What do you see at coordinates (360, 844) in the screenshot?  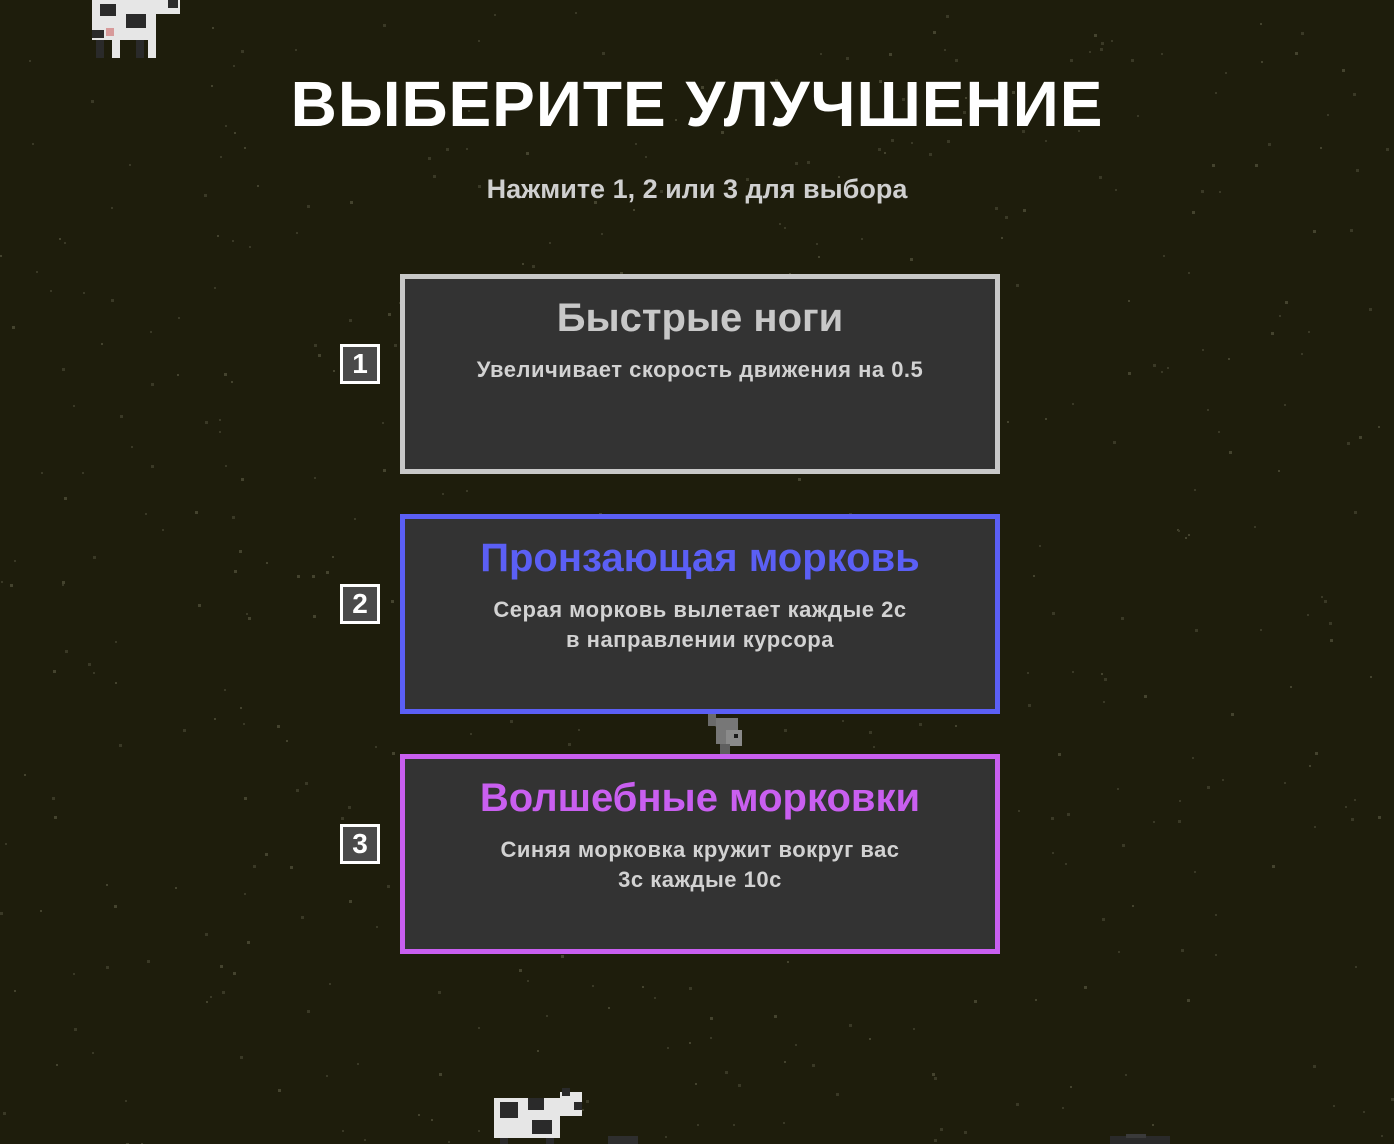 I see `key-3-badge: 3` at bounding box center [360, 844].